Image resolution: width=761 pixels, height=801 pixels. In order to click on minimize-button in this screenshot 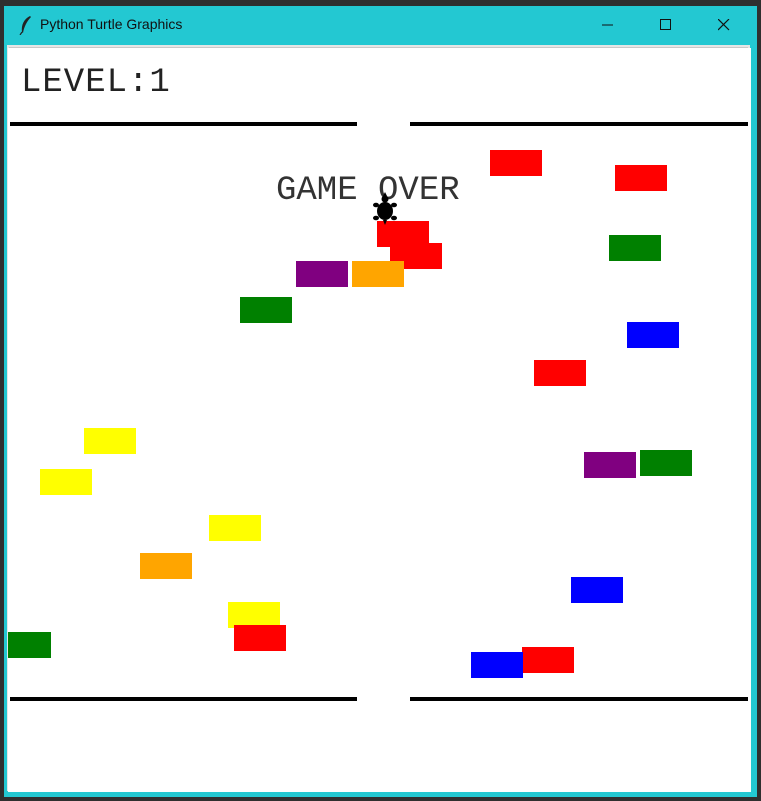, I will do `click(608, 25)`.